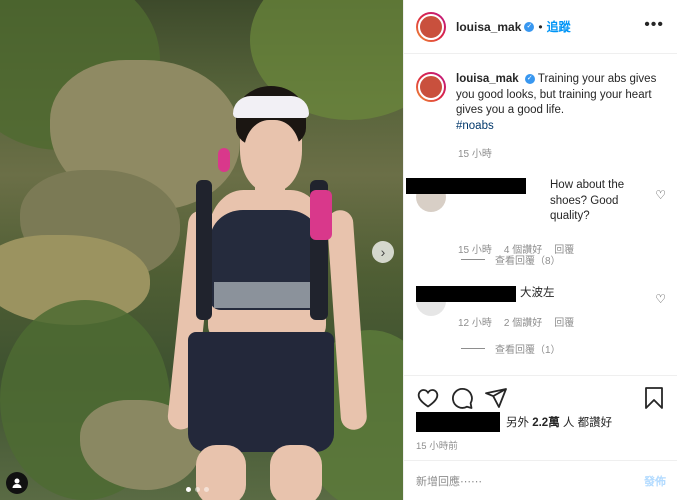 Image resolution: width=677 pixels, height=500 pixels. I want to click on caption-username: louisa_mak, so click(487, 79).